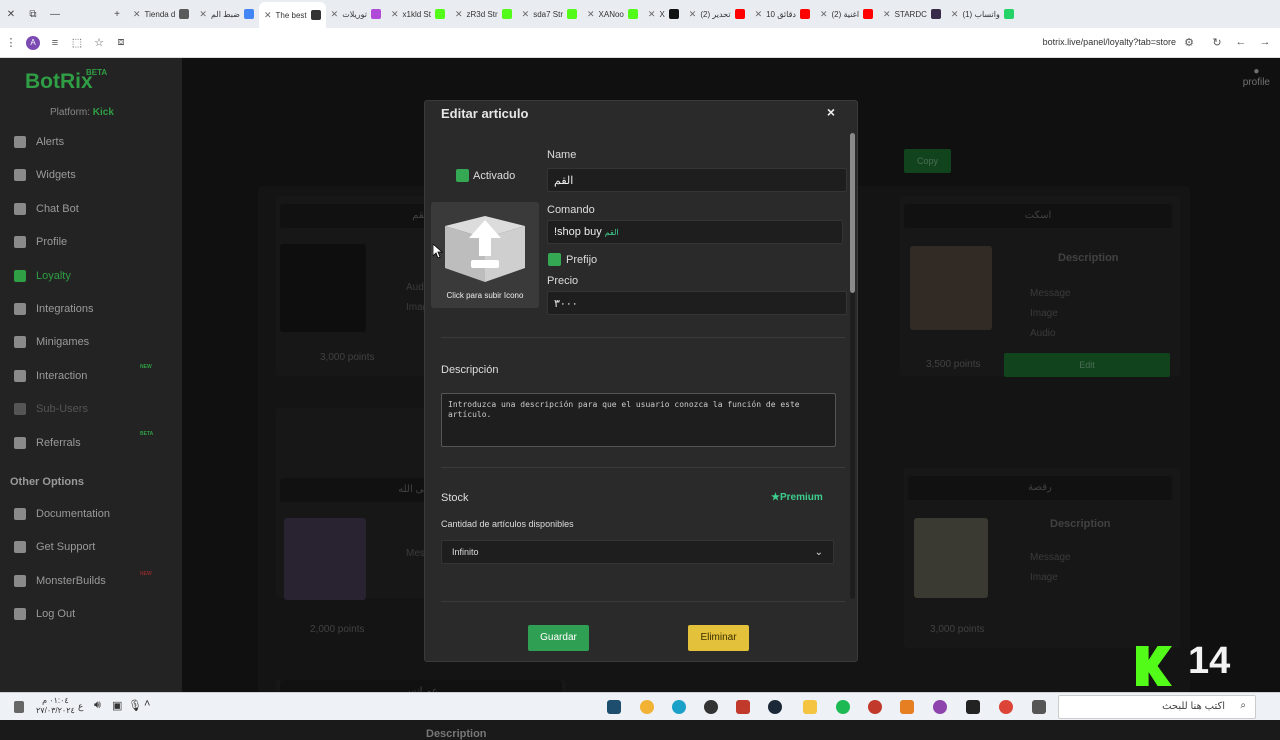  What do you see at coordinates (612, 14) in the screenshot?
I see `browser-tab: ✕ XANoo` at bounding box center [612, 14].